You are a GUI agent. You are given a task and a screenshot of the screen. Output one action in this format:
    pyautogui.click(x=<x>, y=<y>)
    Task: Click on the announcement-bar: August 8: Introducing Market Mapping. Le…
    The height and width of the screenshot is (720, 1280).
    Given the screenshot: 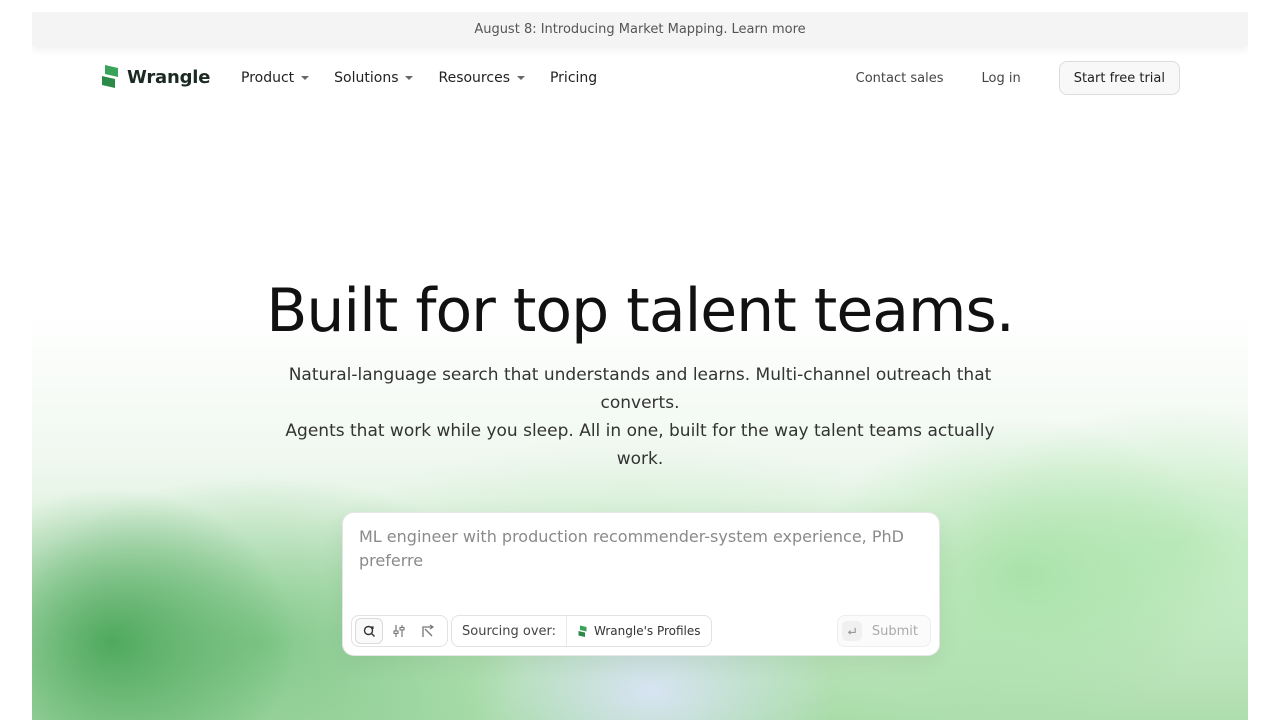 What is the action you would take?
    pyautogui.click(x=640, y=29)
    